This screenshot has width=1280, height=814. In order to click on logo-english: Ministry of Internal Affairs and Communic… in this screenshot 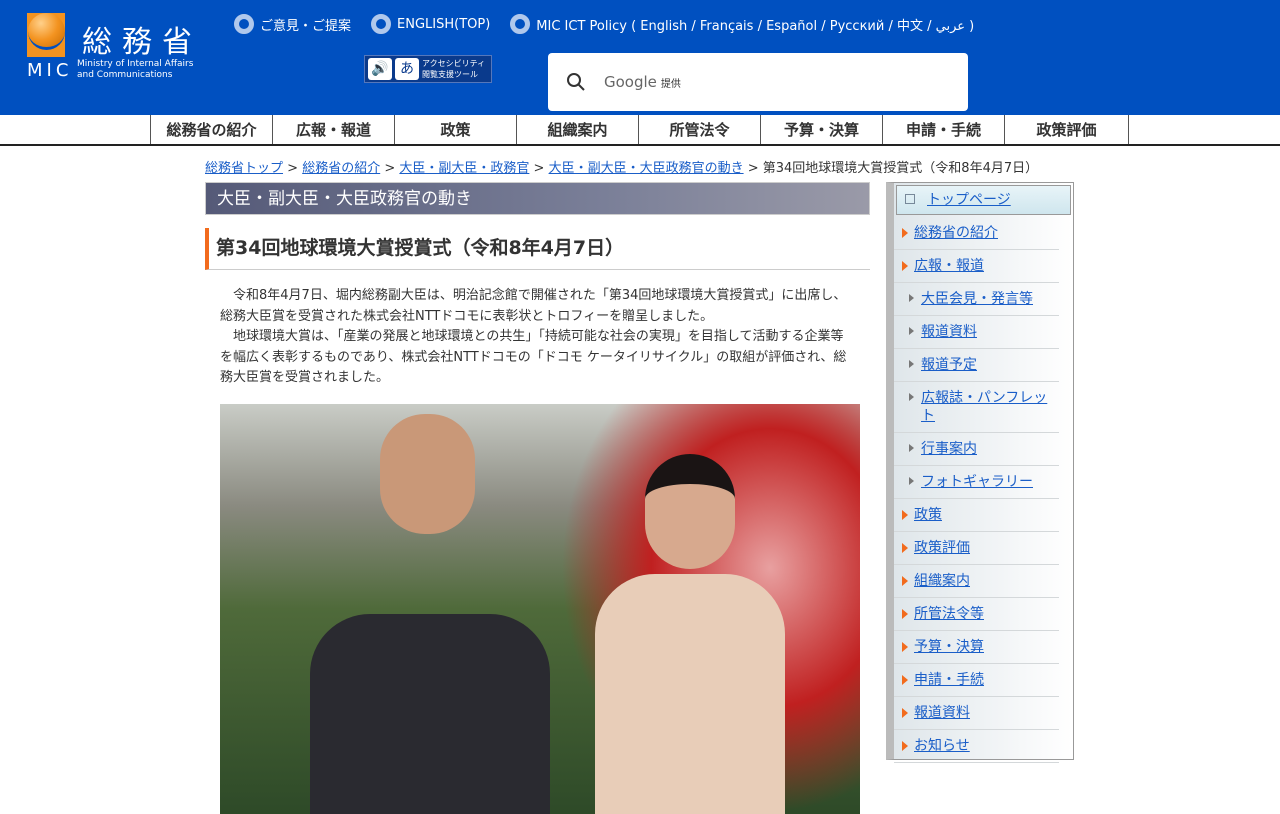, I will do `click(135, 69)`.